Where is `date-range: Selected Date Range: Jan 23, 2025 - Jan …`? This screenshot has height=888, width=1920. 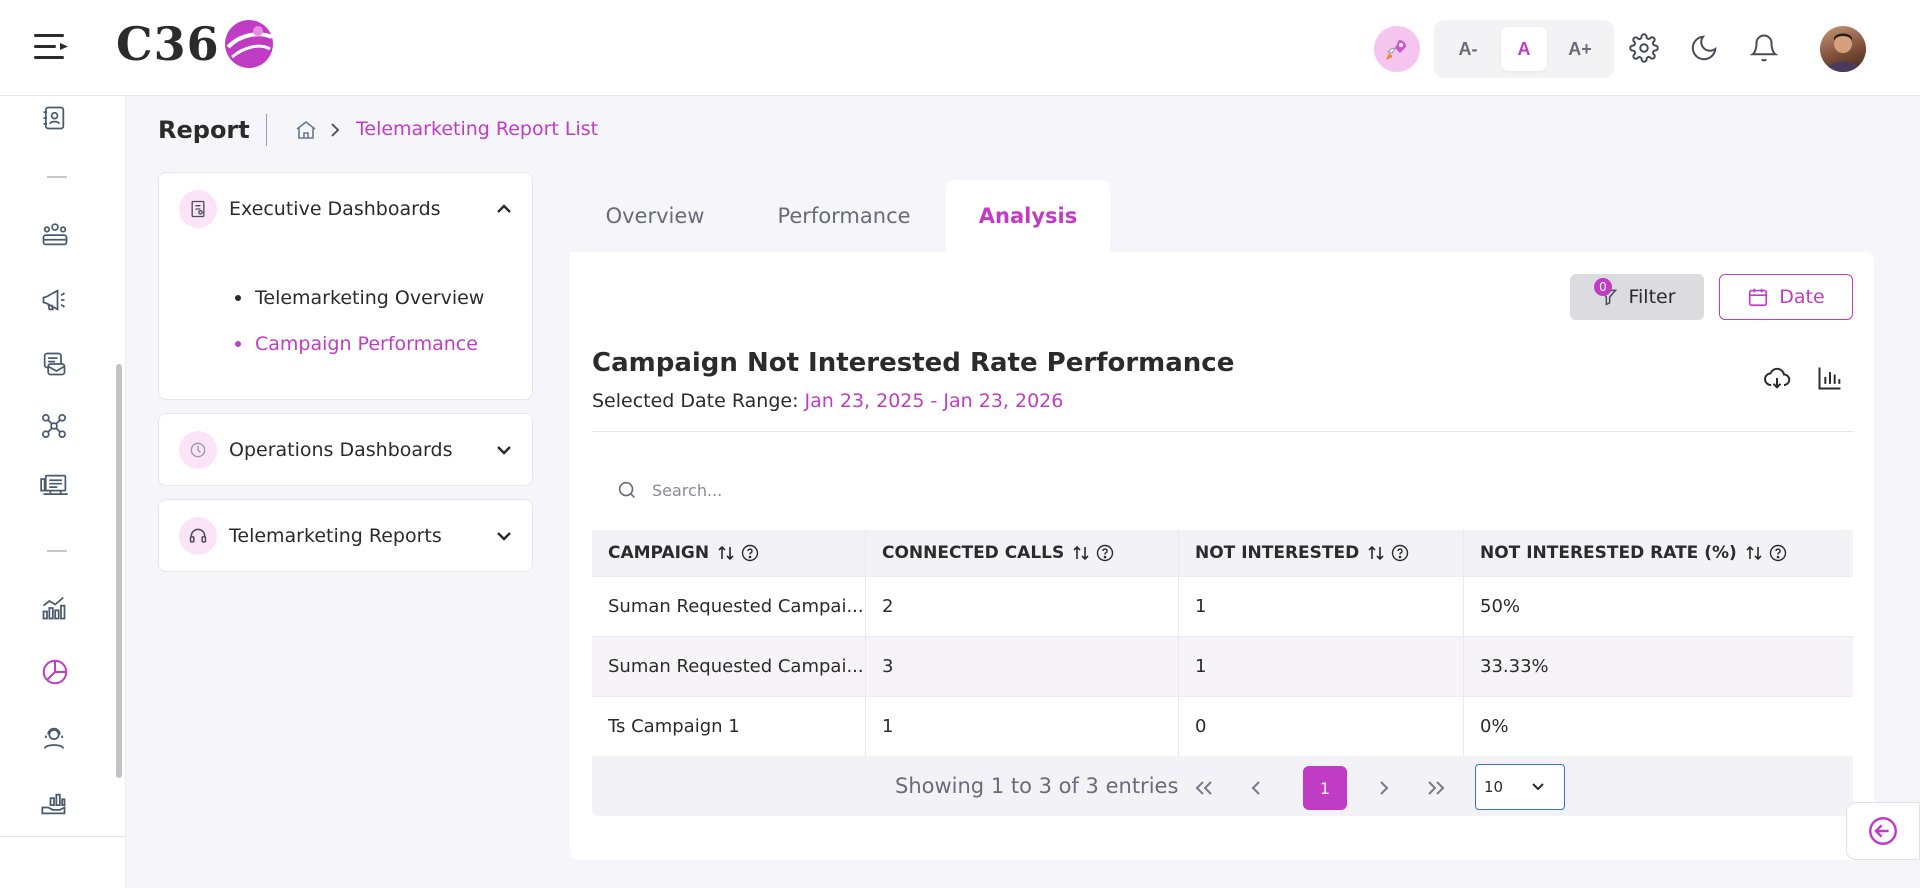
date-range: Selected Date Range: Jan 23, 2025 - Jan … is located at coordinates (827, 401).